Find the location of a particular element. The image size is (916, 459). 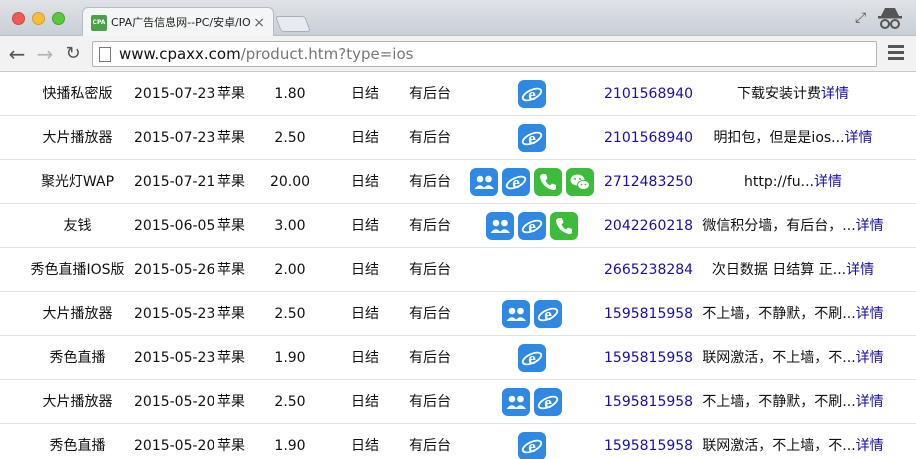

reload-icon: ↻ is located at coordinates (73, 54).